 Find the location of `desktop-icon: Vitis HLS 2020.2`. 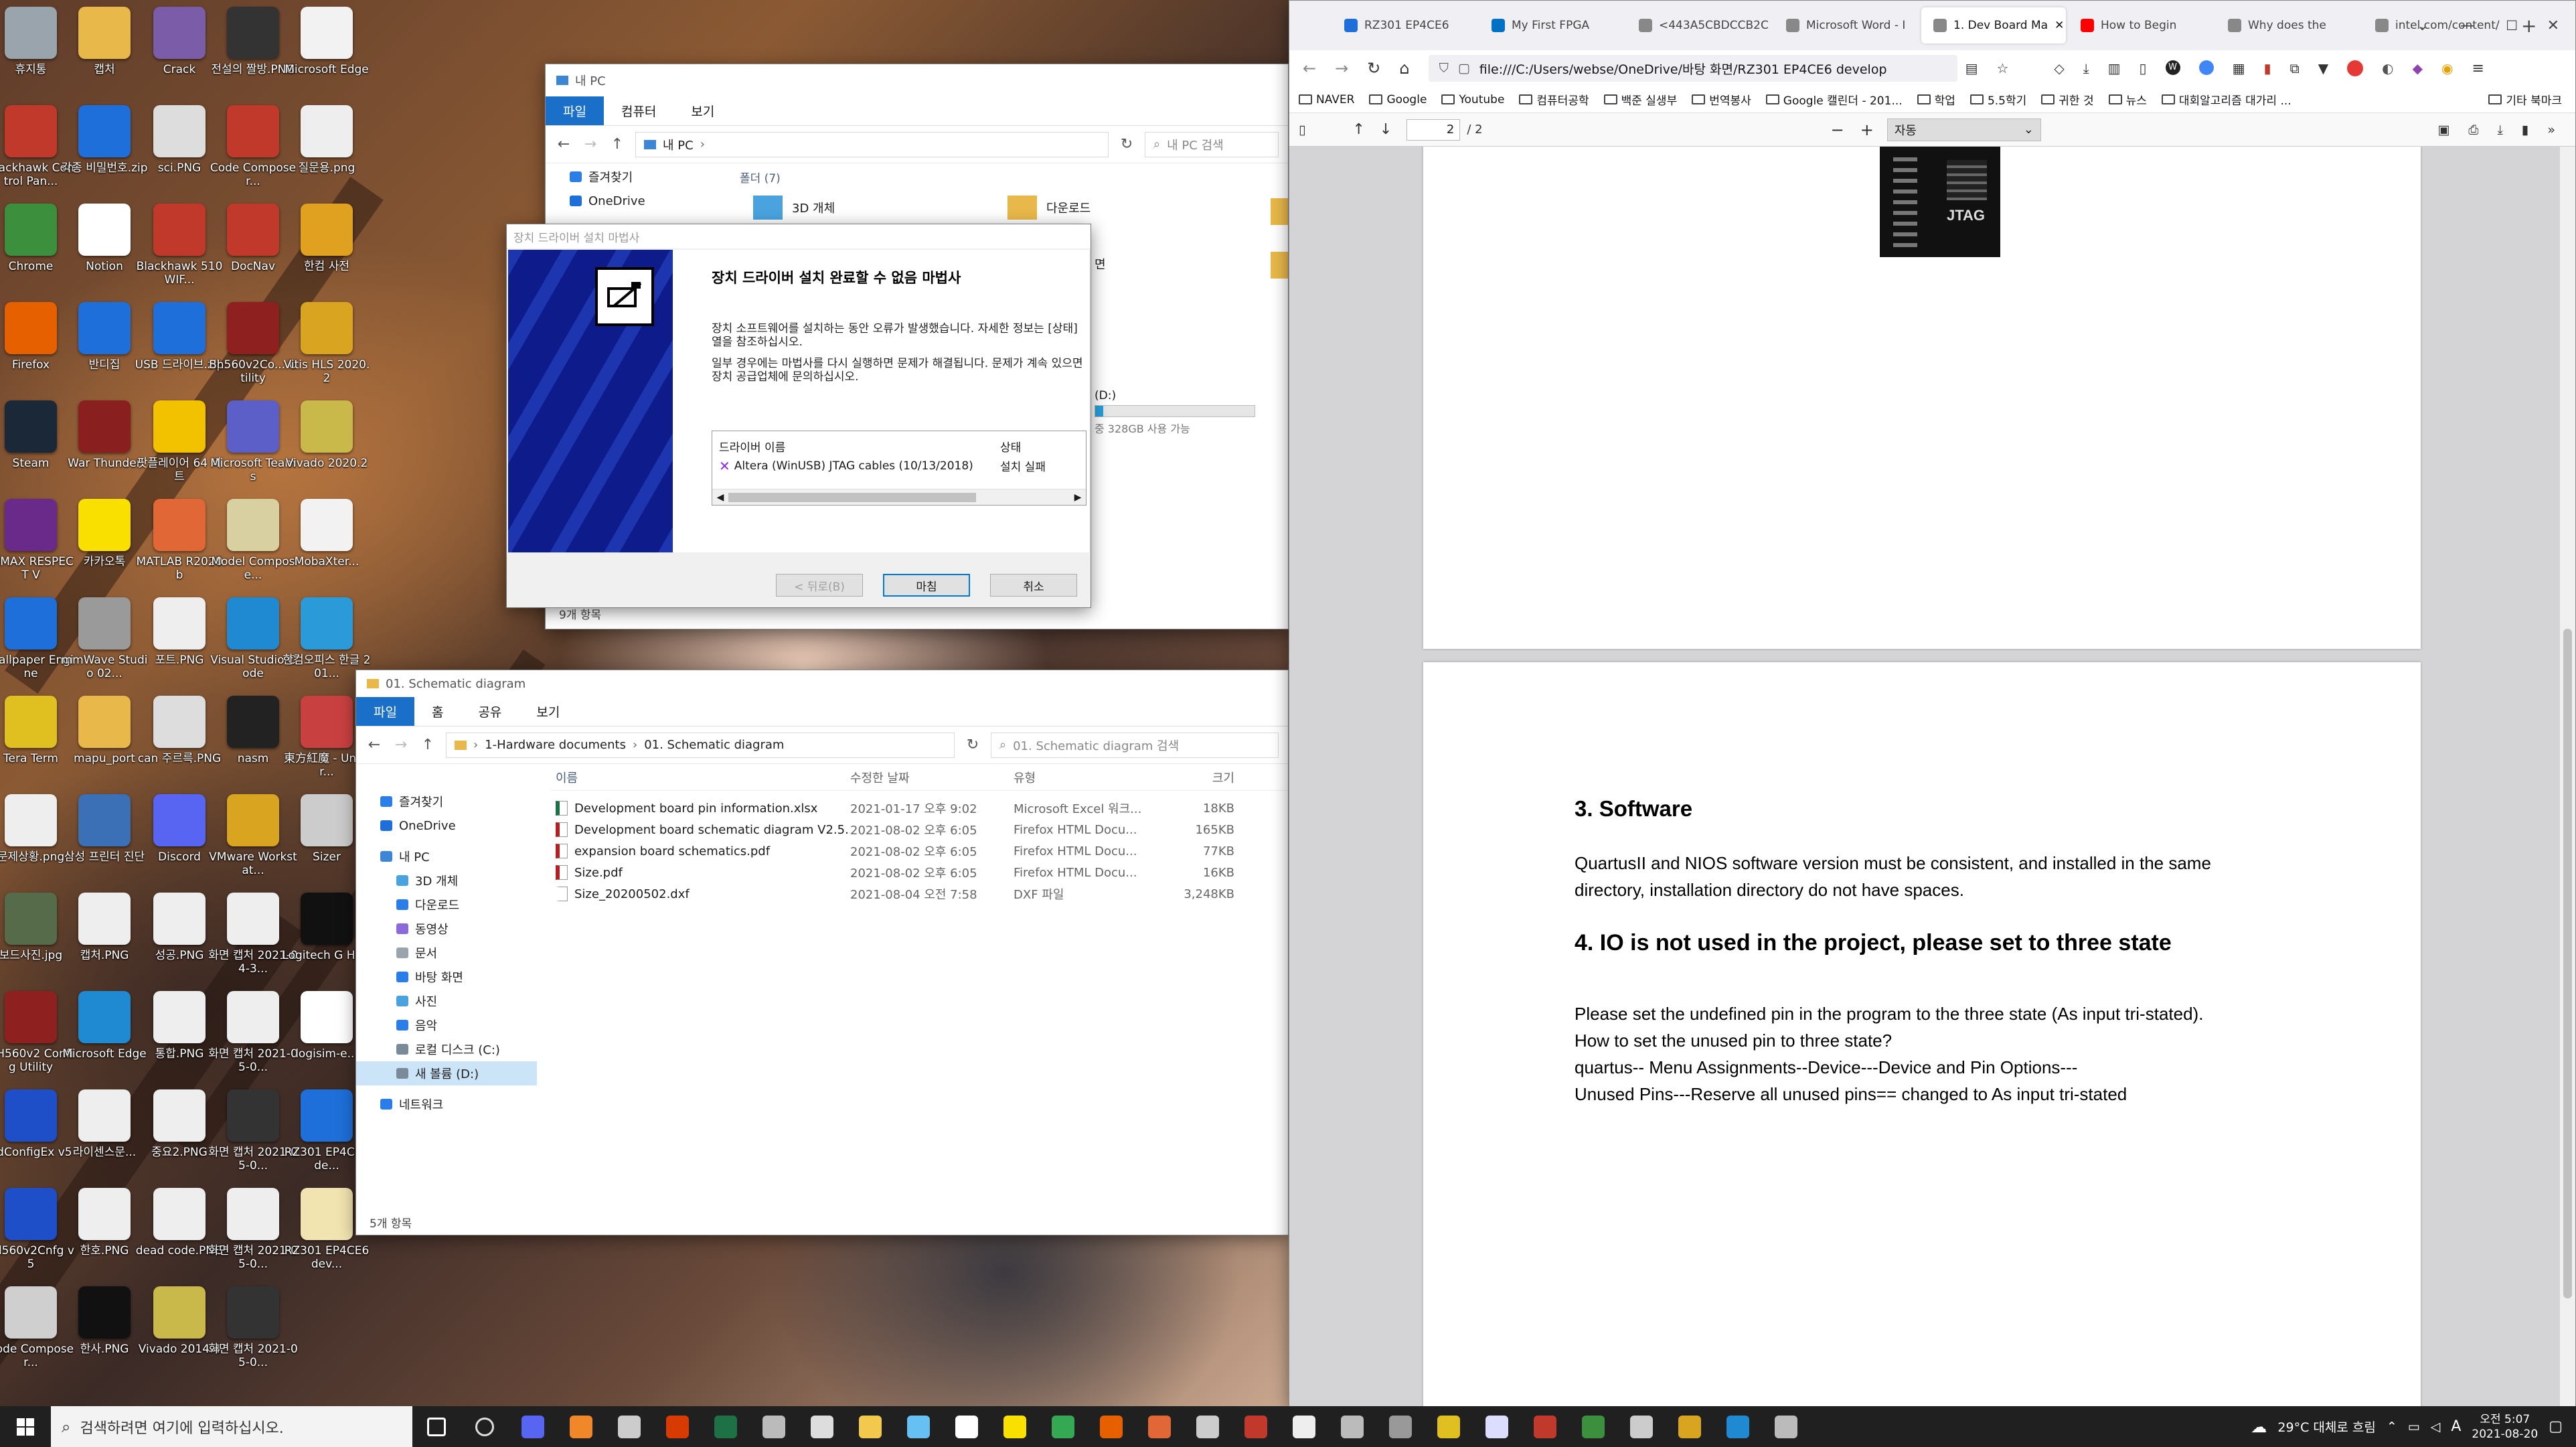

desktop-icon: Vitis HLS 2020.2 is located at coordinates (326, 349).